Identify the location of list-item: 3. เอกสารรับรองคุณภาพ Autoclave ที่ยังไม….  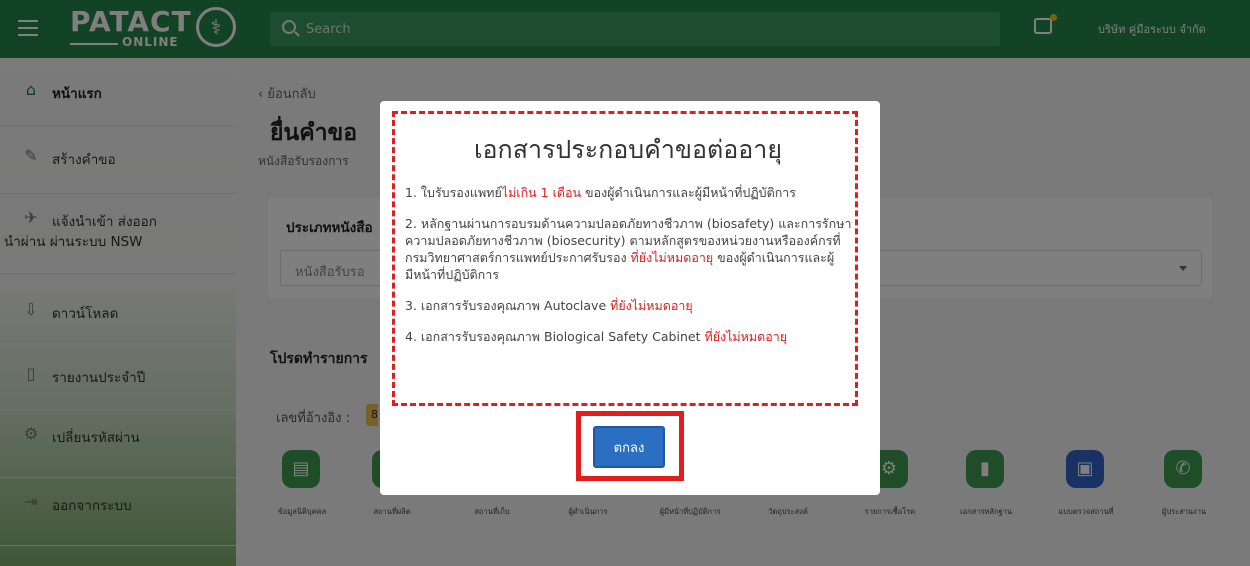
(631, 305).